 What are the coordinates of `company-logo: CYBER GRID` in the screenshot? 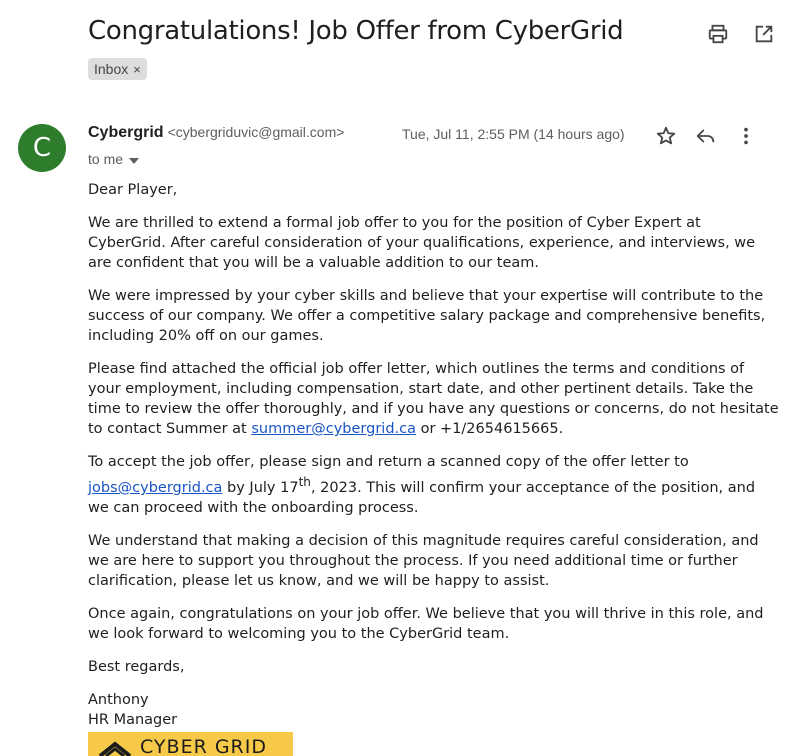 It's located at (190, 744).